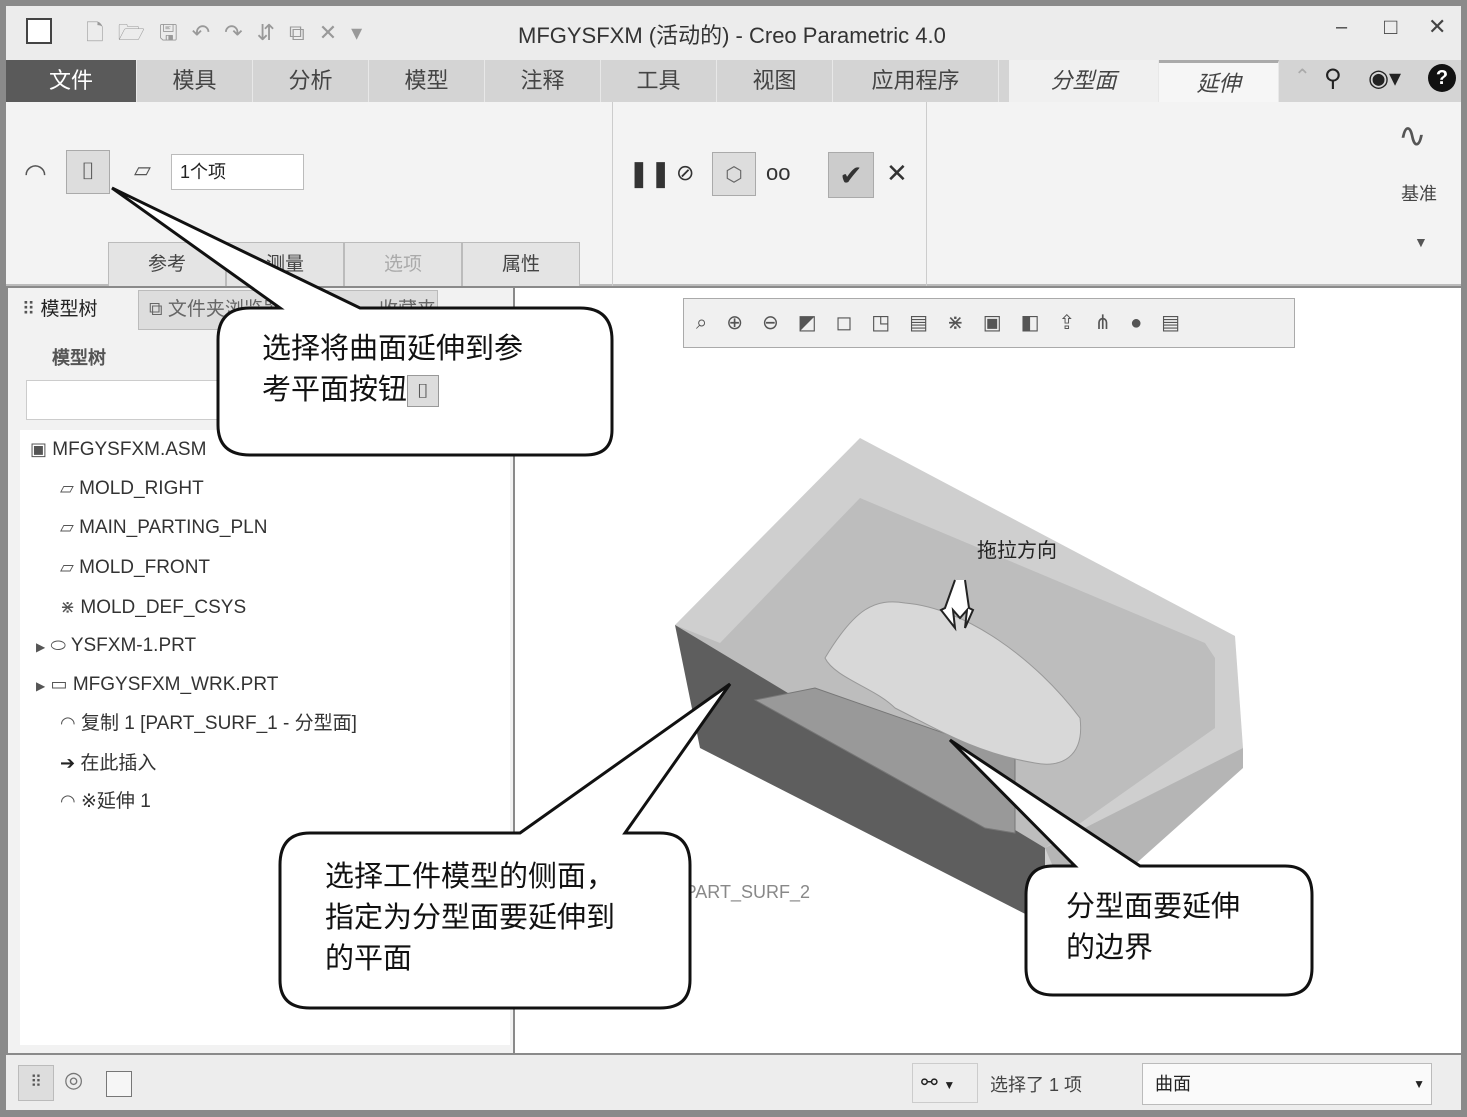  What do you see at coordinates (1384, 78) in the screenshot?
I see `community-icon: ◉▾` at bounding box center [1384, 78].